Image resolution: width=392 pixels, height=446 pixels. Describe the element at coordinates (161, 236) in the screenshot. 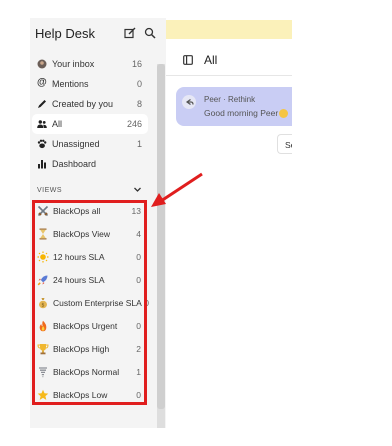

I see `scrollbar-thumb` at that location.